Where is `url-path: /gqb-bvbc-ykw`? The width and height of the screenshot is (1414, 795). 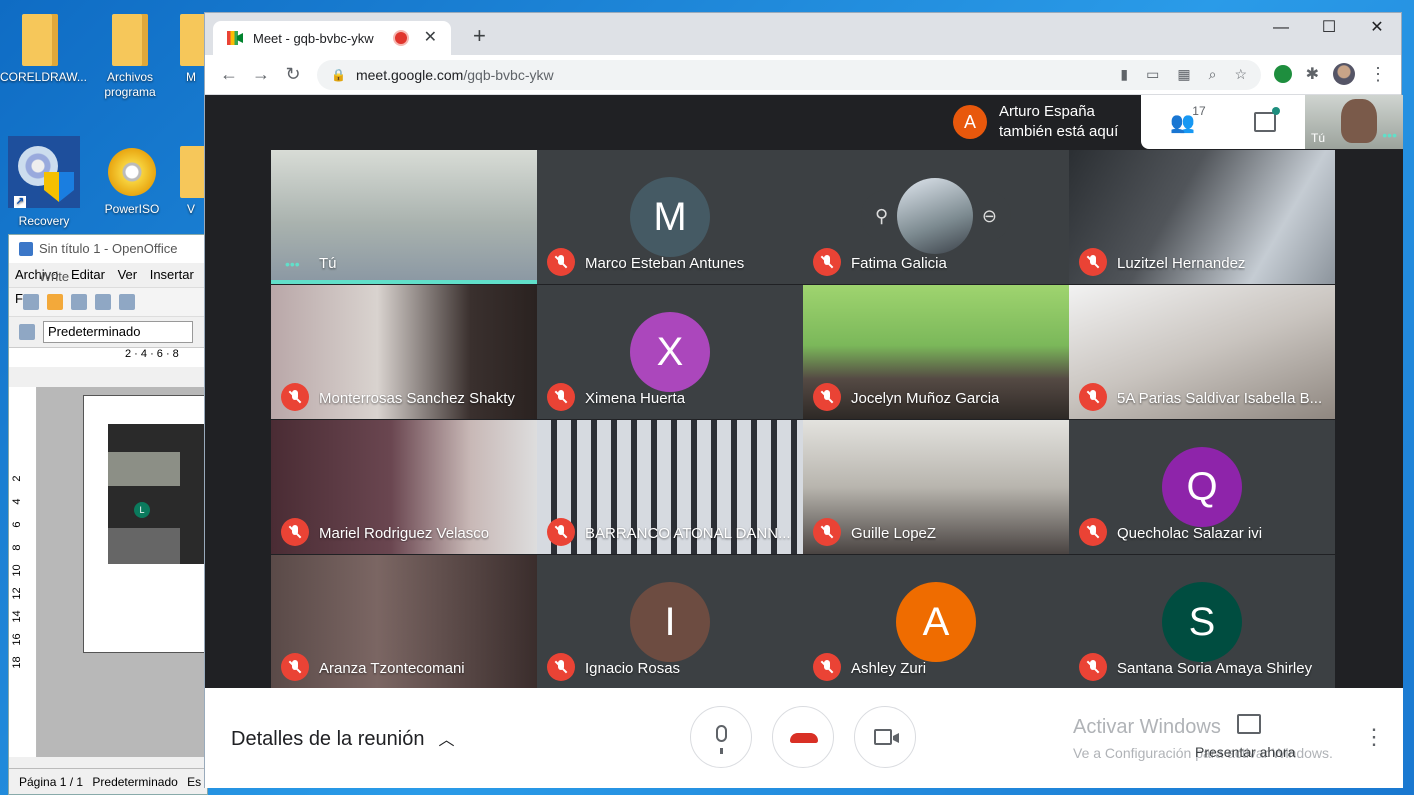 url-path: /gqb-bvbc-ykw is located at coordinates (508, 75).